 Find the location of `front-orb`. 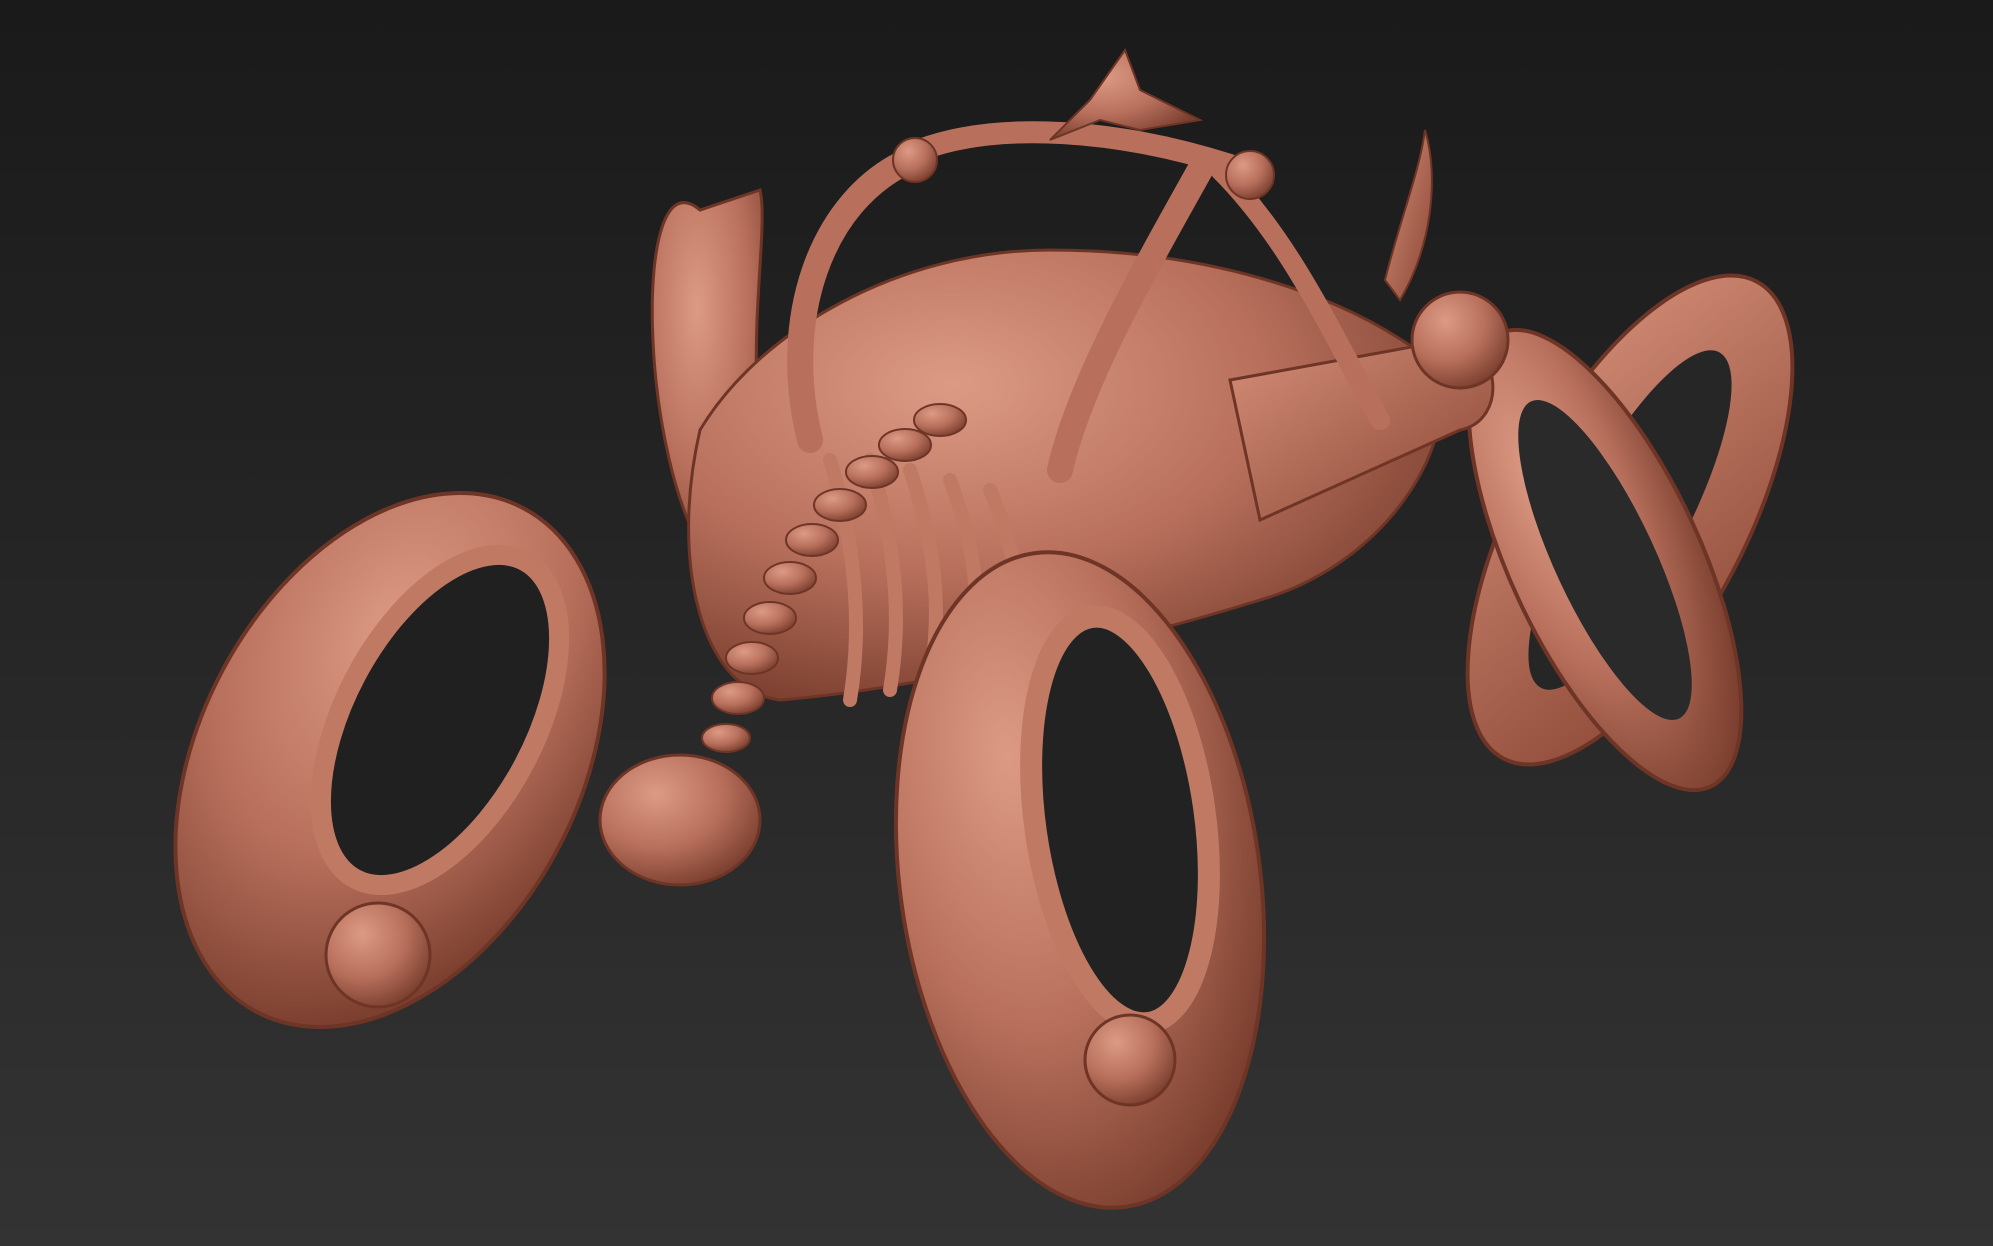

front-orb is located at coordinates (680, 820).